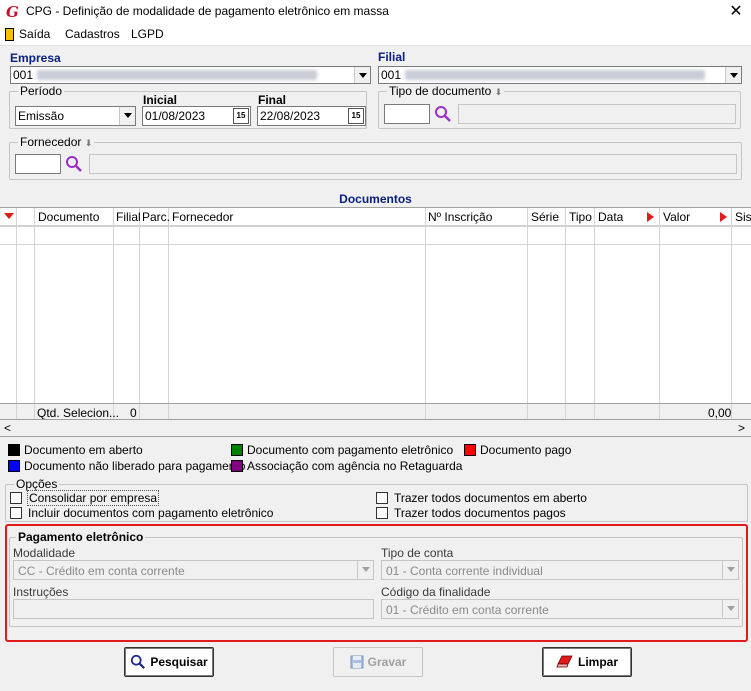 This screenshot has width=751, height=691. I want to click on scroll-right-icon: >, so click(741, 428).